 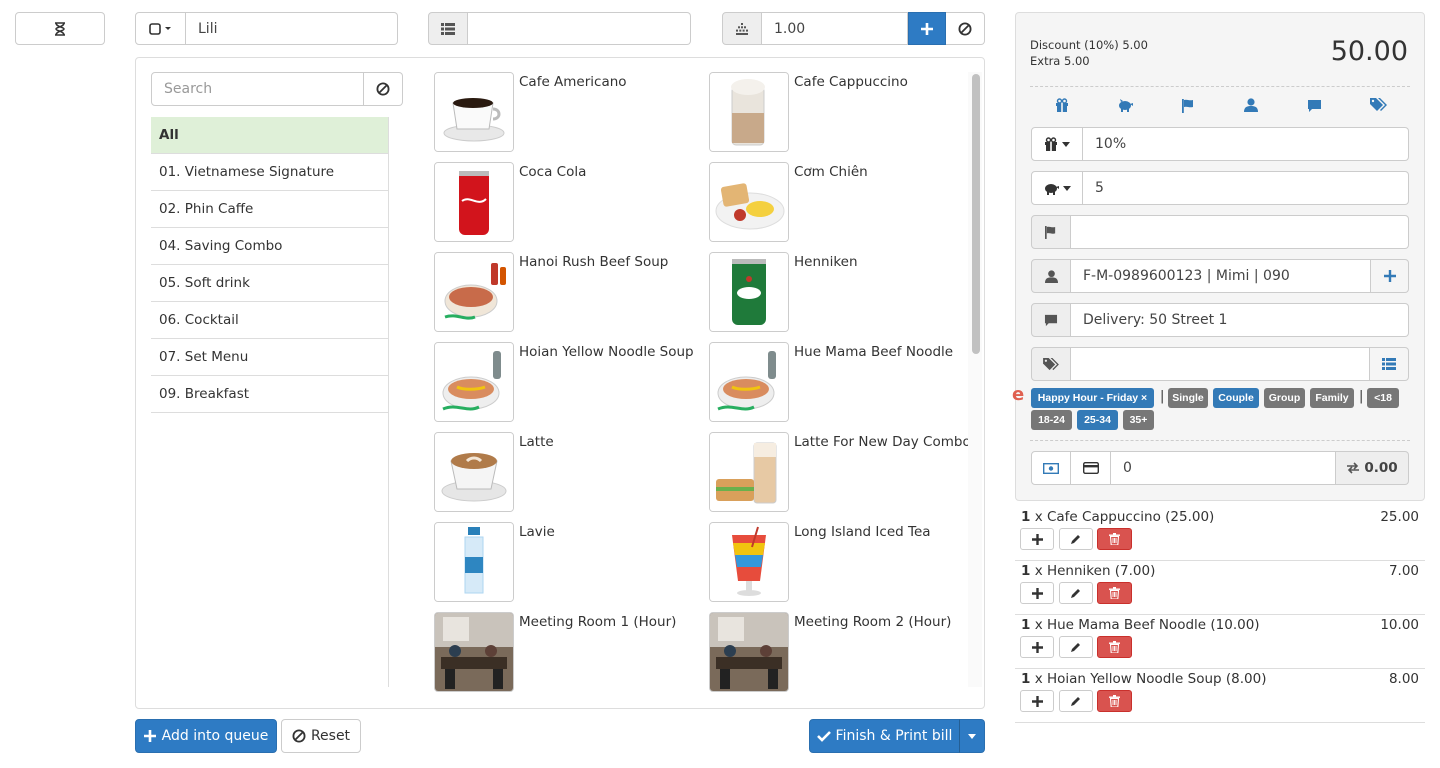 What do you see at coordinates (835, 28) in the screenshot?
I see `quantity-input: 1.00` at bounding box center [835, 28].